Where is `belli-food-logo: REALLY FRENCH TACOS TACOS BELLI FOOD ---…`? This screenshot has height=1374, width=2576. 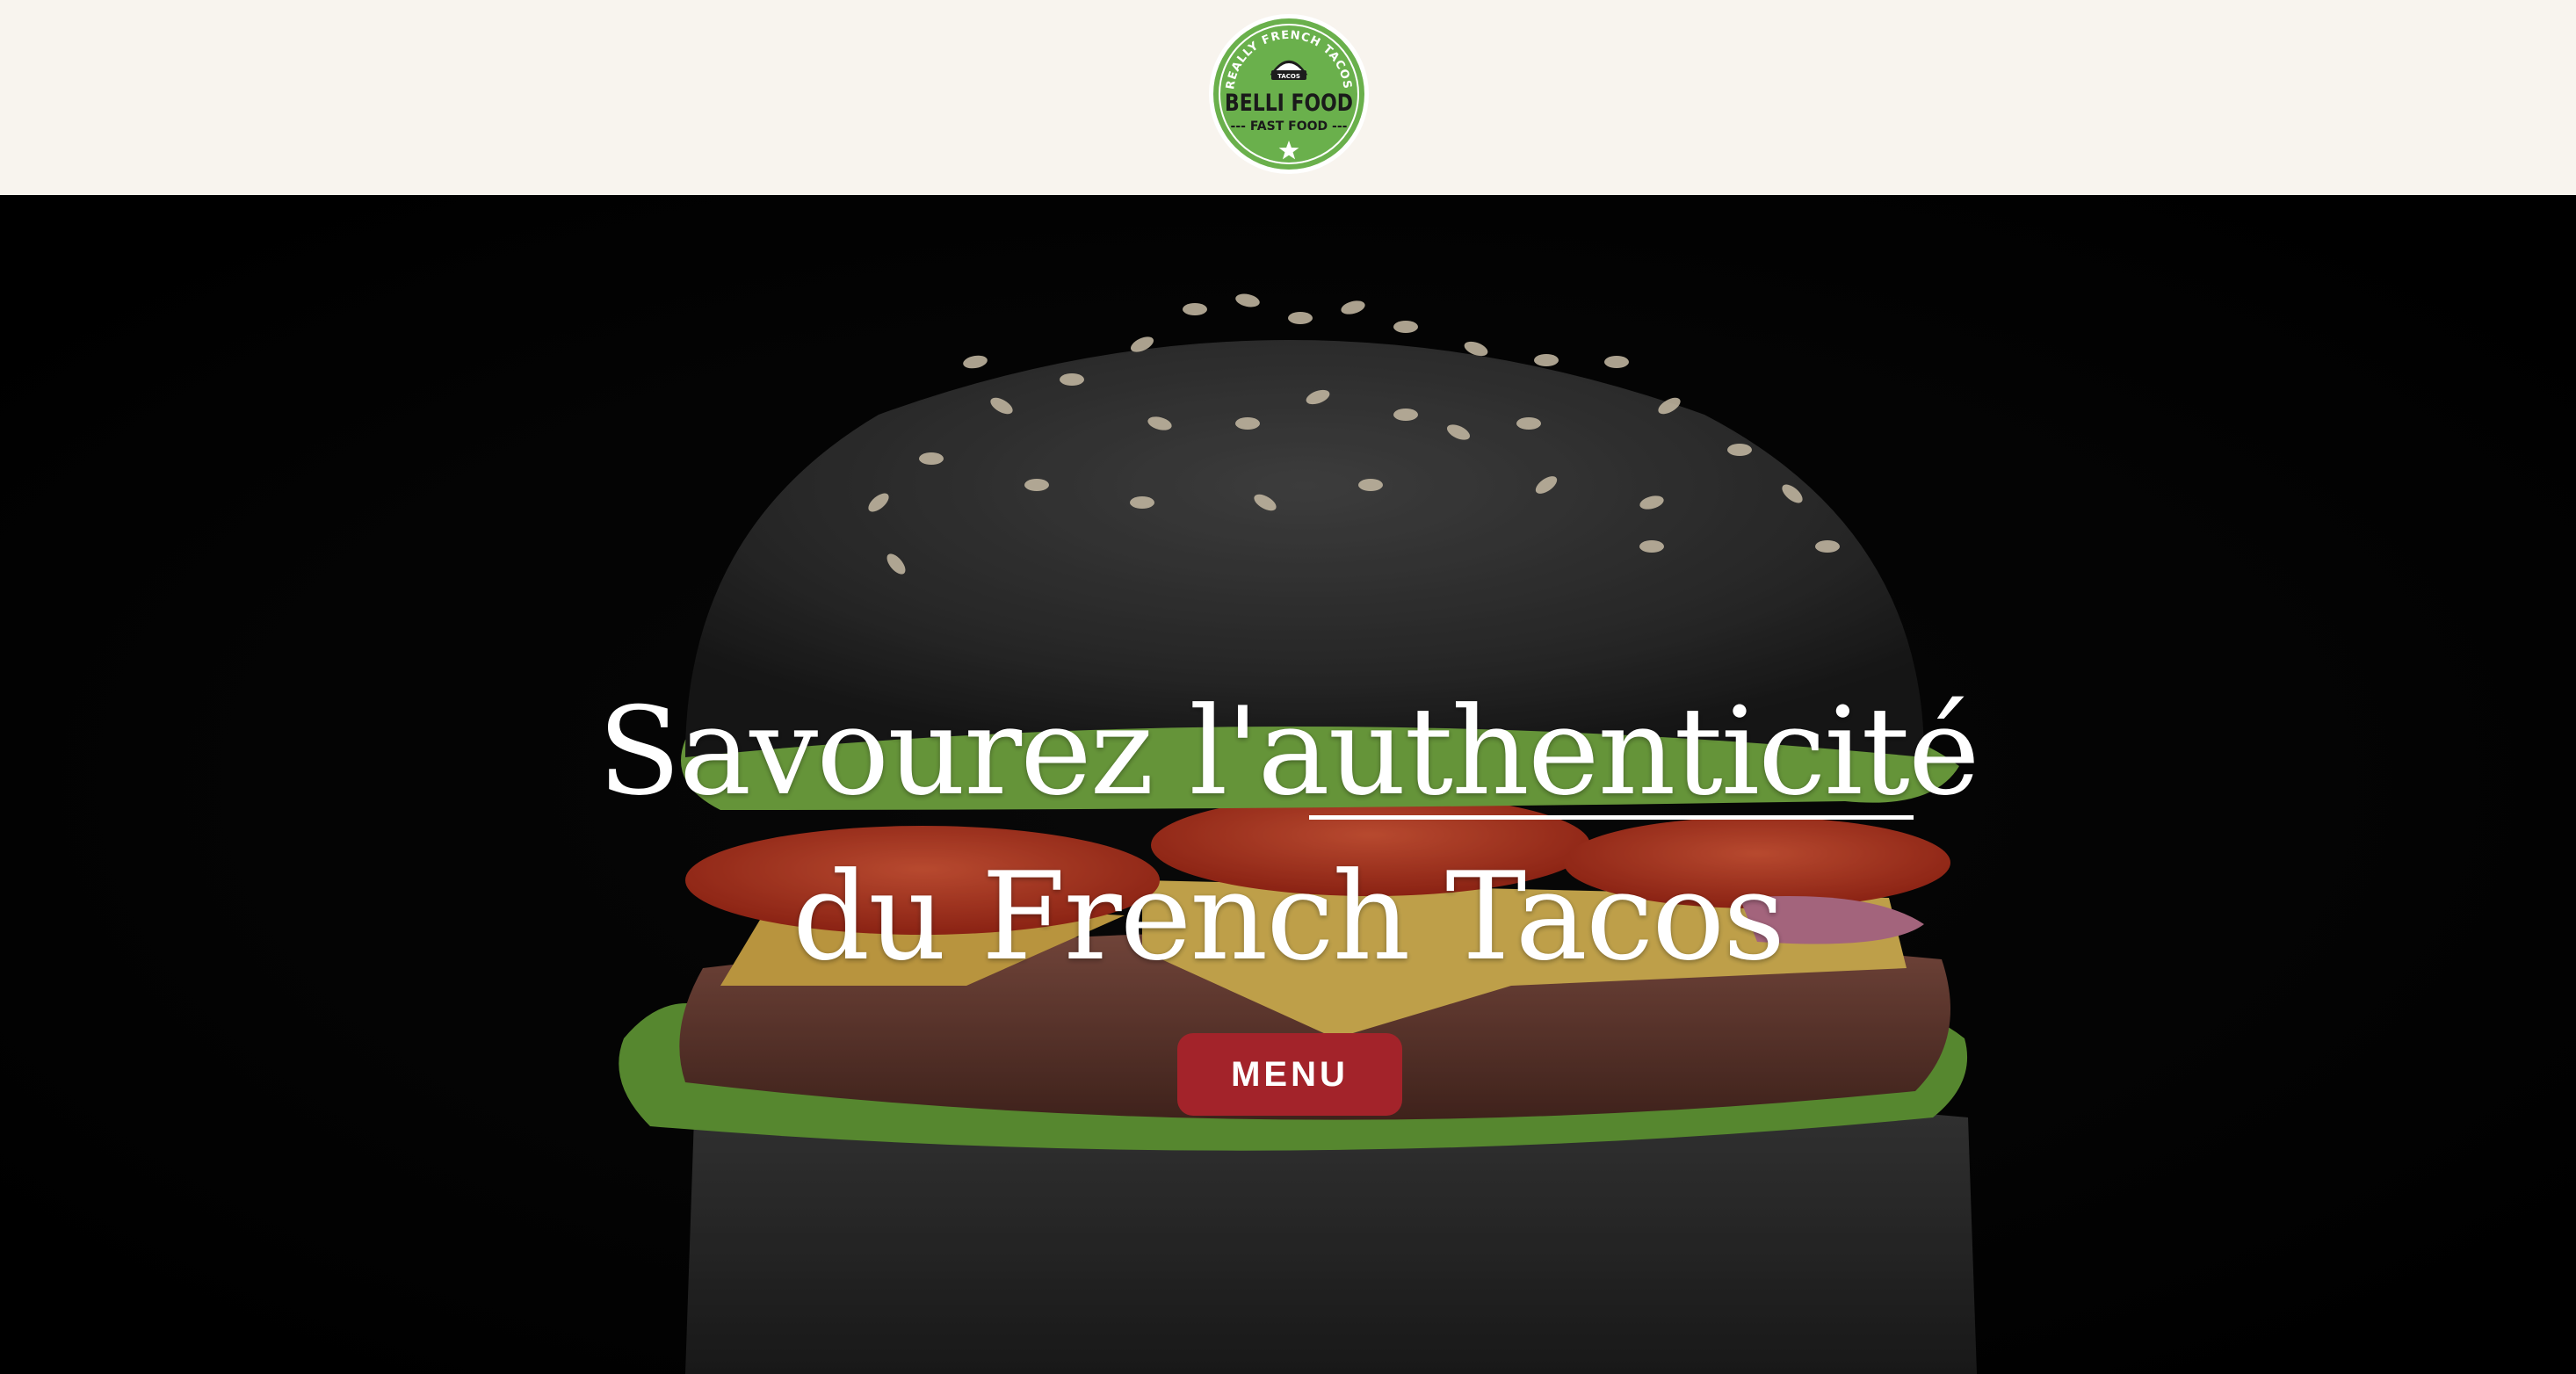
belli-food-logo: REALLY FRENCH TACOS TACOS BELLI FOOD ---… is located at coordinates (1289, 94).